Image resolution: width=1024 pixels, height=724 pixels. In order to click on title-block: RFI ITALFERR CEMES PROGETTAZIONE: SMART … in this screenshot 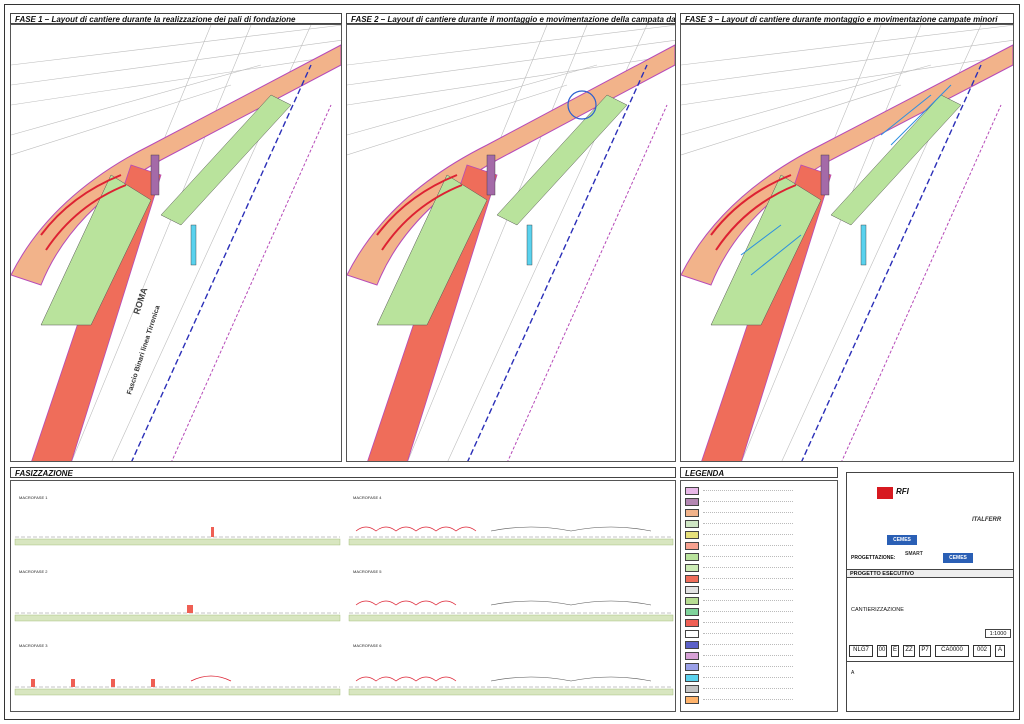, I will do `click(930, 592)`.